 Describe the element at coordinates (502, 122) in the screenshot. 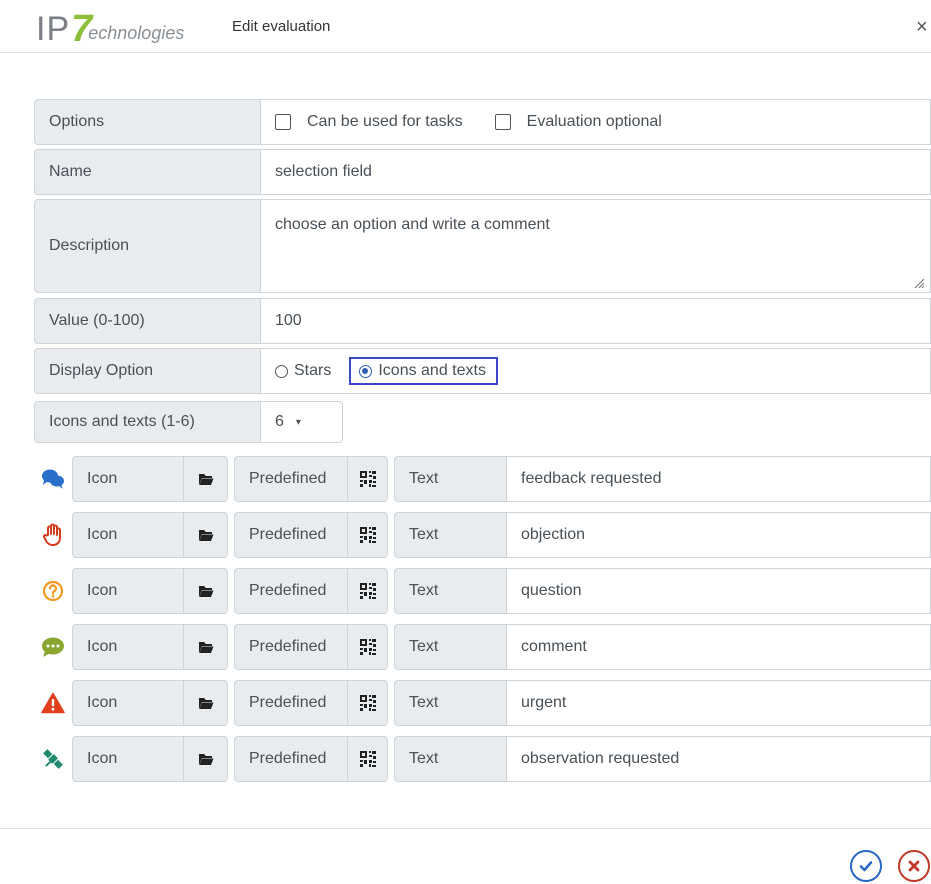

I see `evaluation-optional-checkbox` at that location.